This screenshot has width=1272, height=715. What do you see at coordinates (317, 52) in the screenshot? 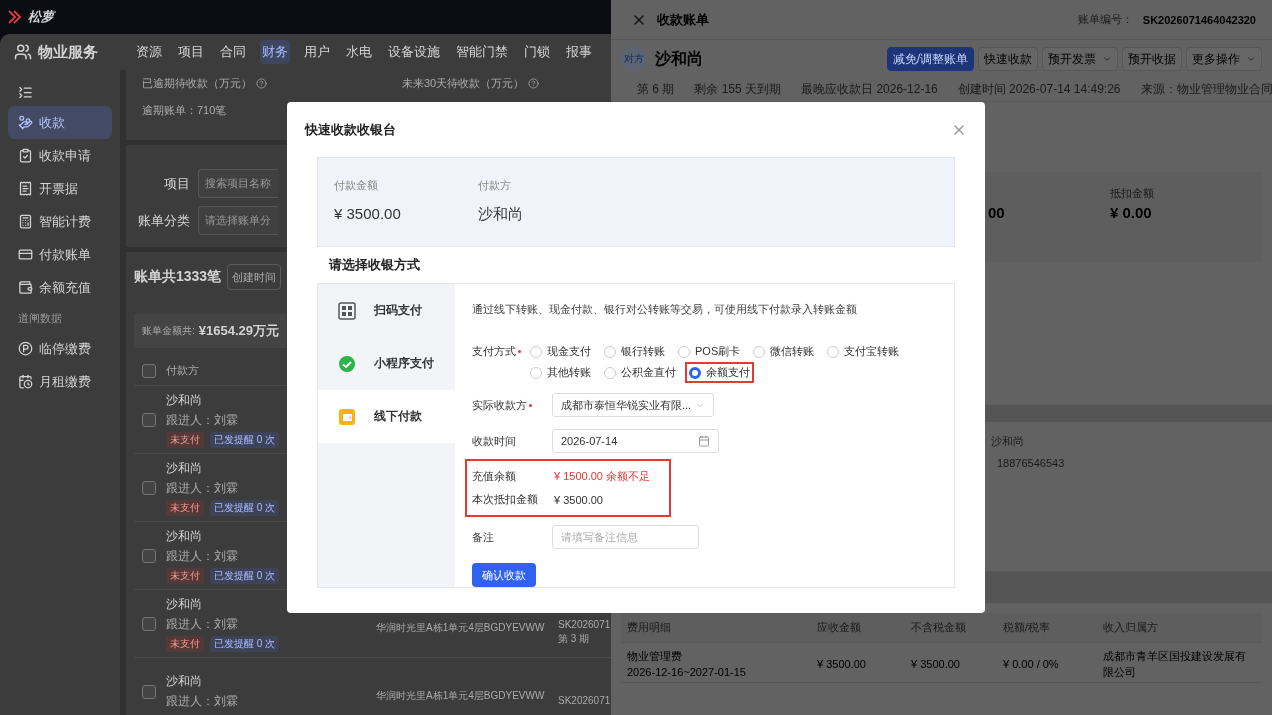
I see `nav-tab: 用户` at bounding box center [317, 52].